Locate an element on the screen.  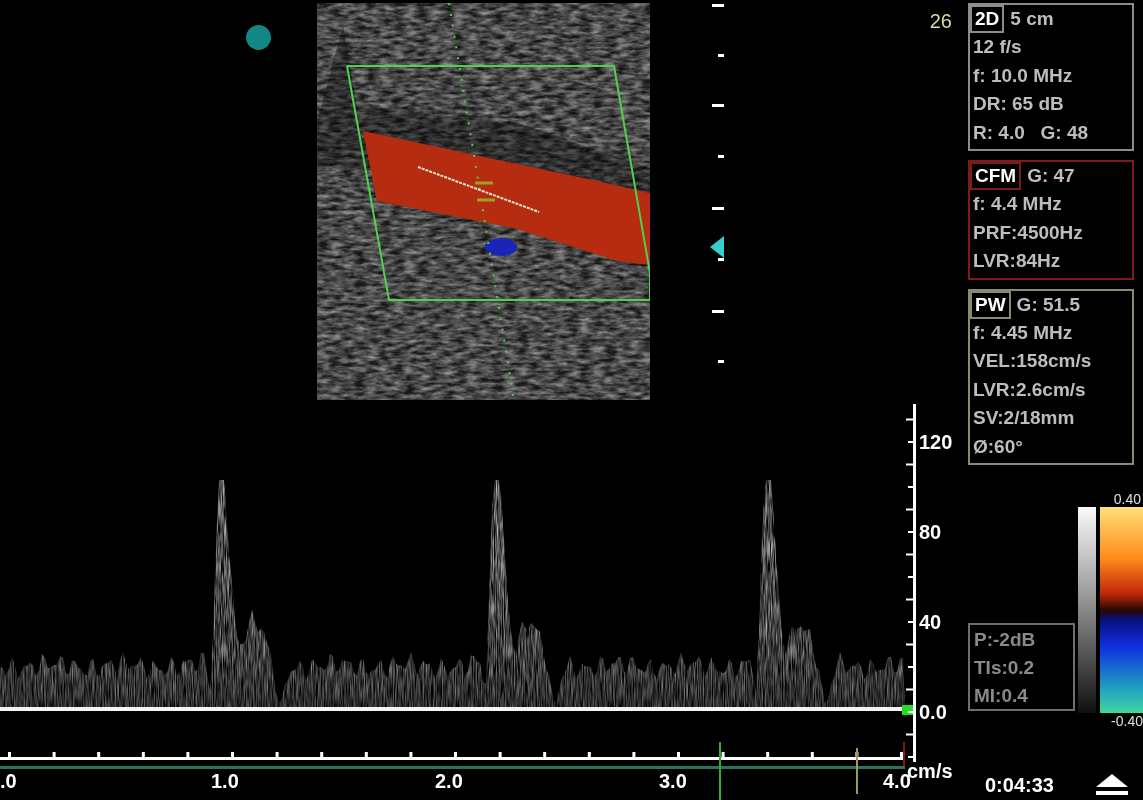
output-text: TIs:0.2 is located at coordinates (1005, 668).